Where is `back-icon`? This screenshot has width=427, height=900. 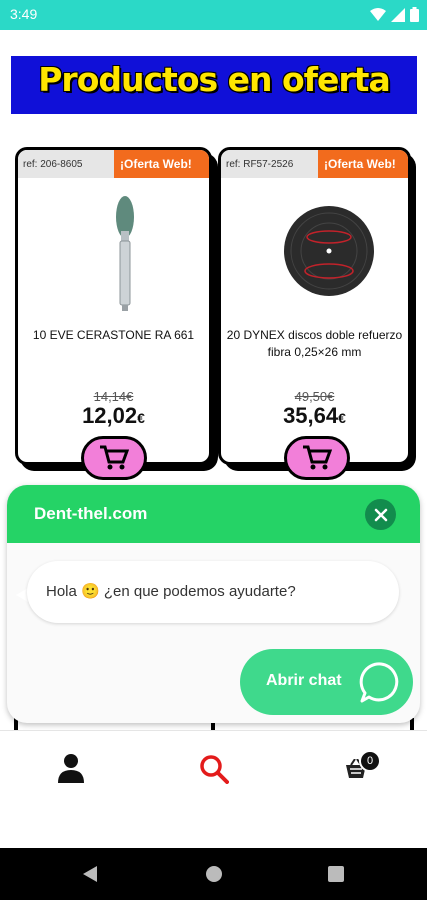
back-icon is located at coordinates (90, 874).